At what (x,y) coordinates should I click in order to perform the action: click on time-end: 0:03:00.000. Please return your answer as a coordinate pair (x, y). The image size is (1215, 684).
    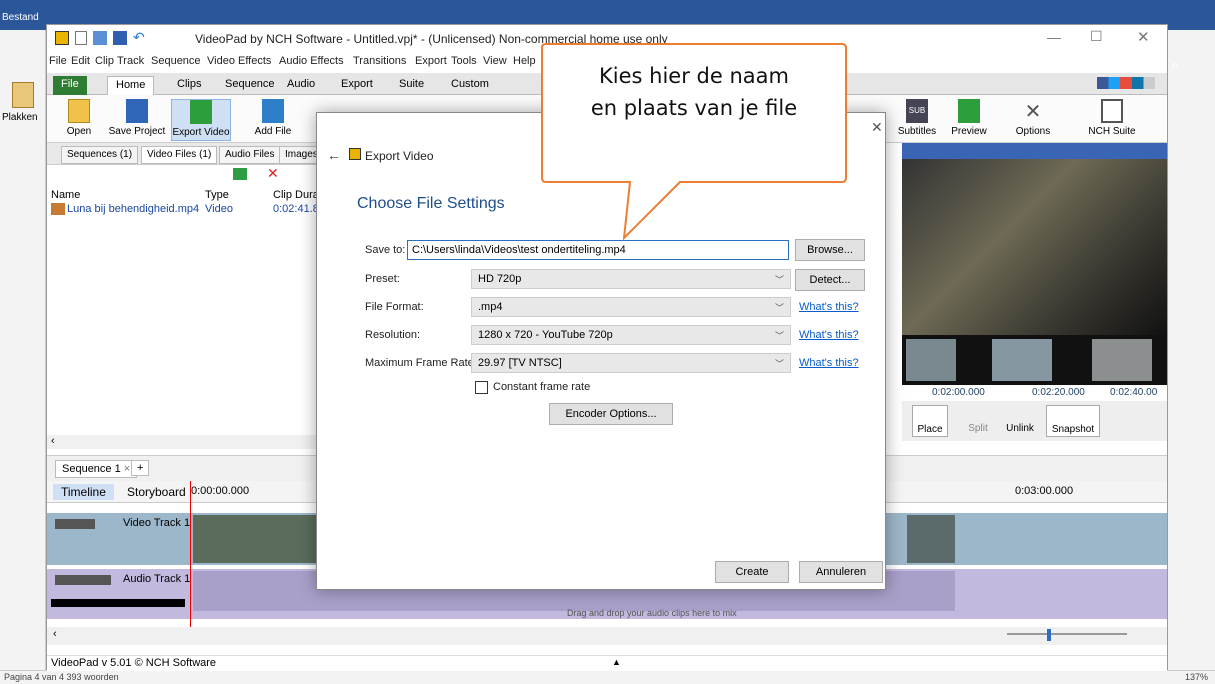
    Looking at the image, I should click on (1044, 491).